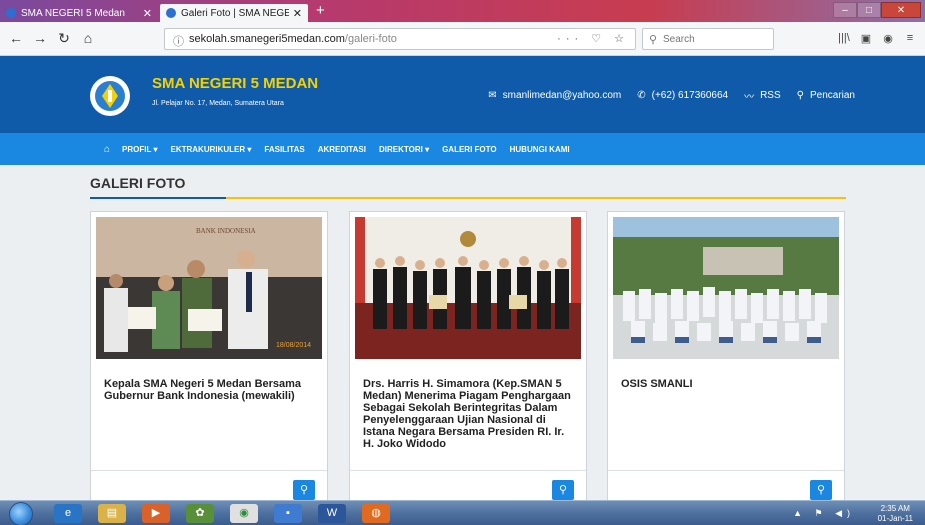  What do you see at coordinates (562, 95) in the screenshot?
I see `email-text: smanlimedan@yahoo.com` at bounding box center [562, 95].